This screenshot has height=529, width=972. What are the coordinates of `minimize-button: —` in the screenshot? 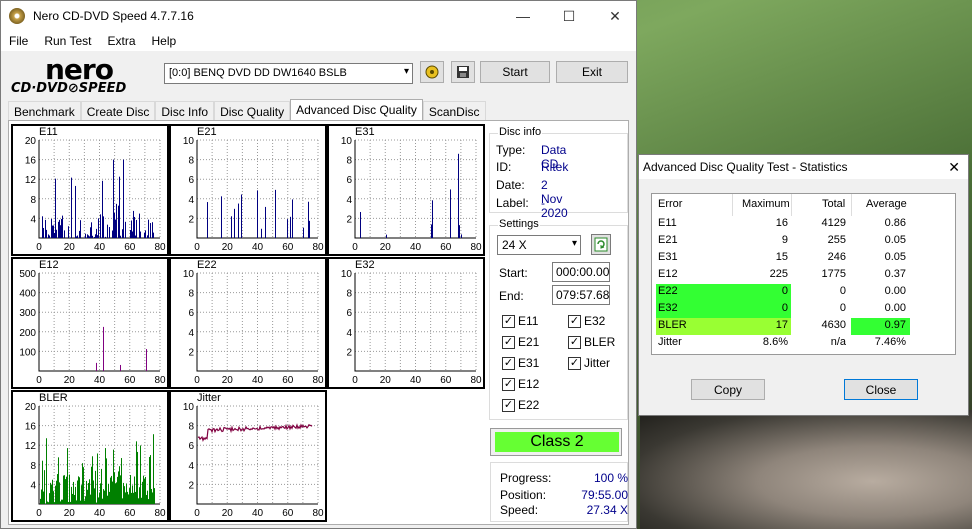 It's located at (523, 16).